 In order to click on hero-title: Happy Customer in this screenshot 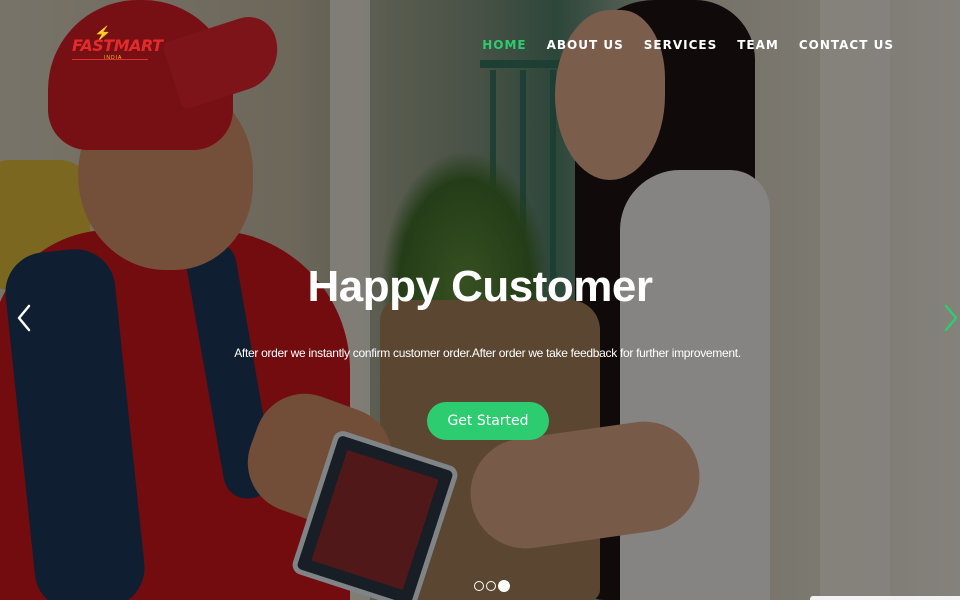, I will do `click(480, 286)`.